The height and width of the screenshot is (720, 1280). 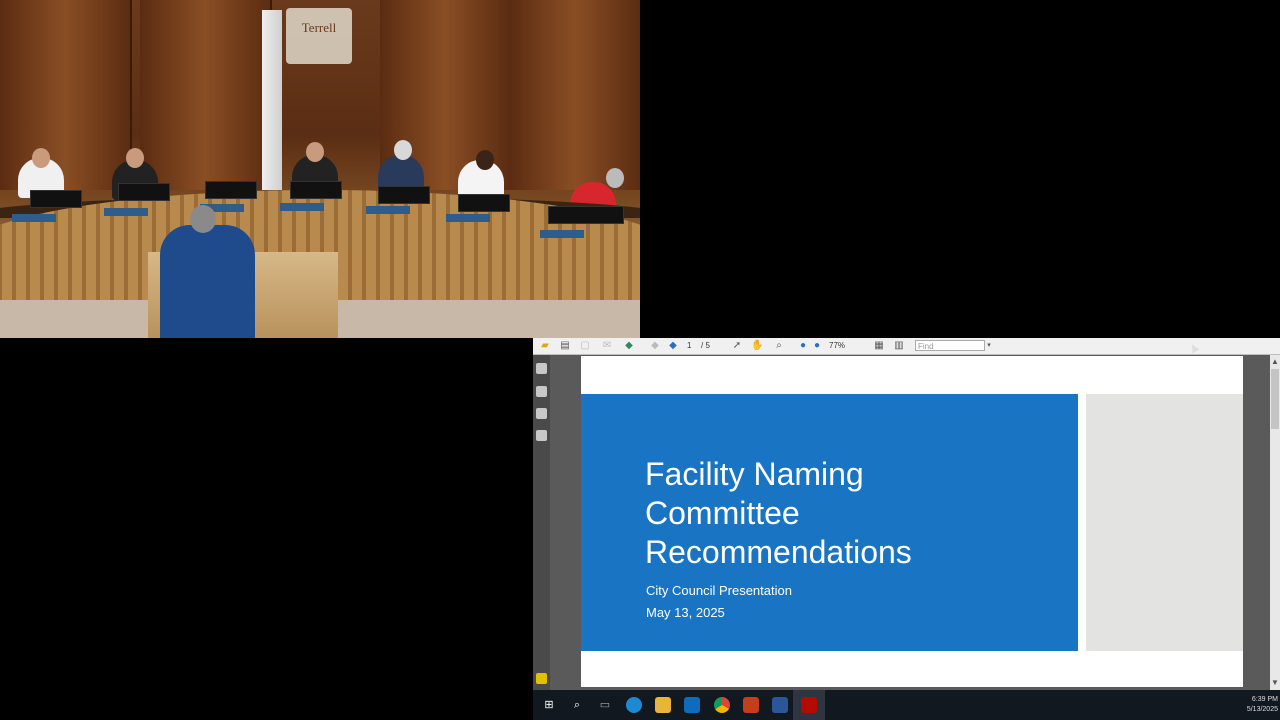 I want to click on outlook-icon, so click(x=692, y=705).